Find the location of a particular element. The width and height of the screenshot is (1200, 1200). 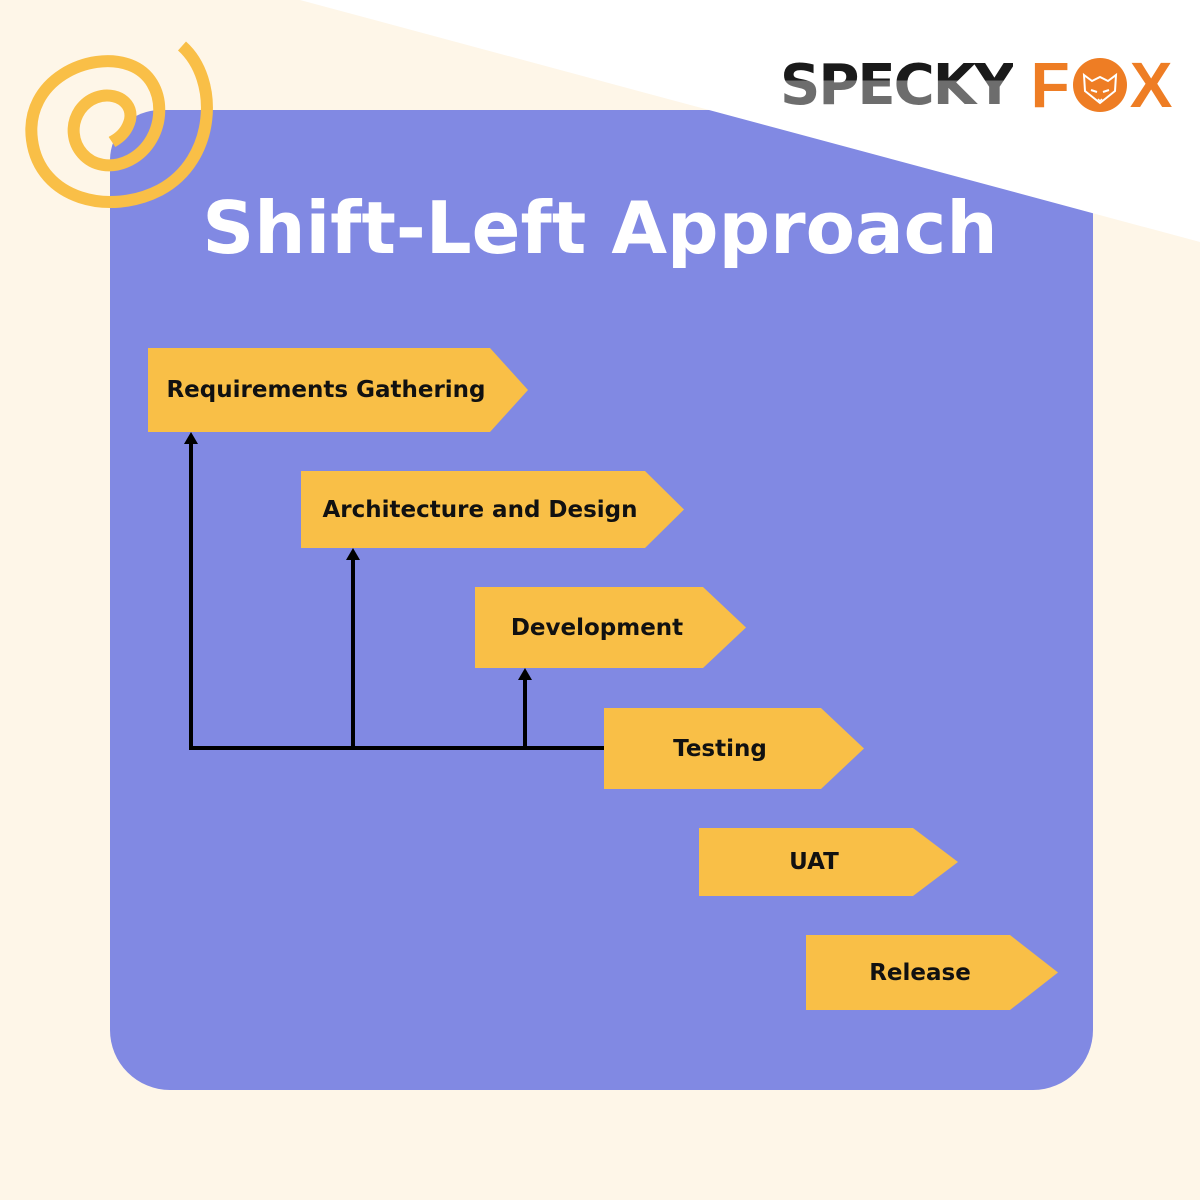

step-label: Requirements Gathering is located at coordinates (326, 390).